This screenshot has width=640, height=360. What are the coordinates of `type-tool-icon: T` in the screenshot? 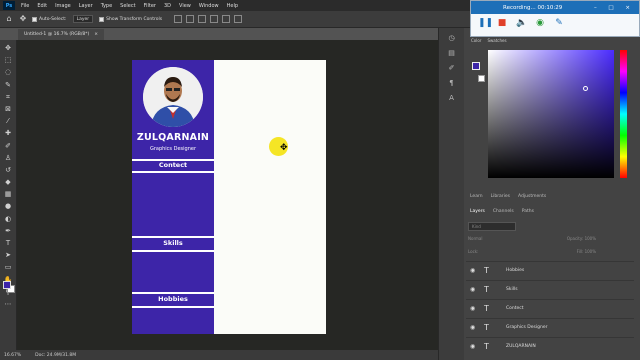 It's located at (8, 243).